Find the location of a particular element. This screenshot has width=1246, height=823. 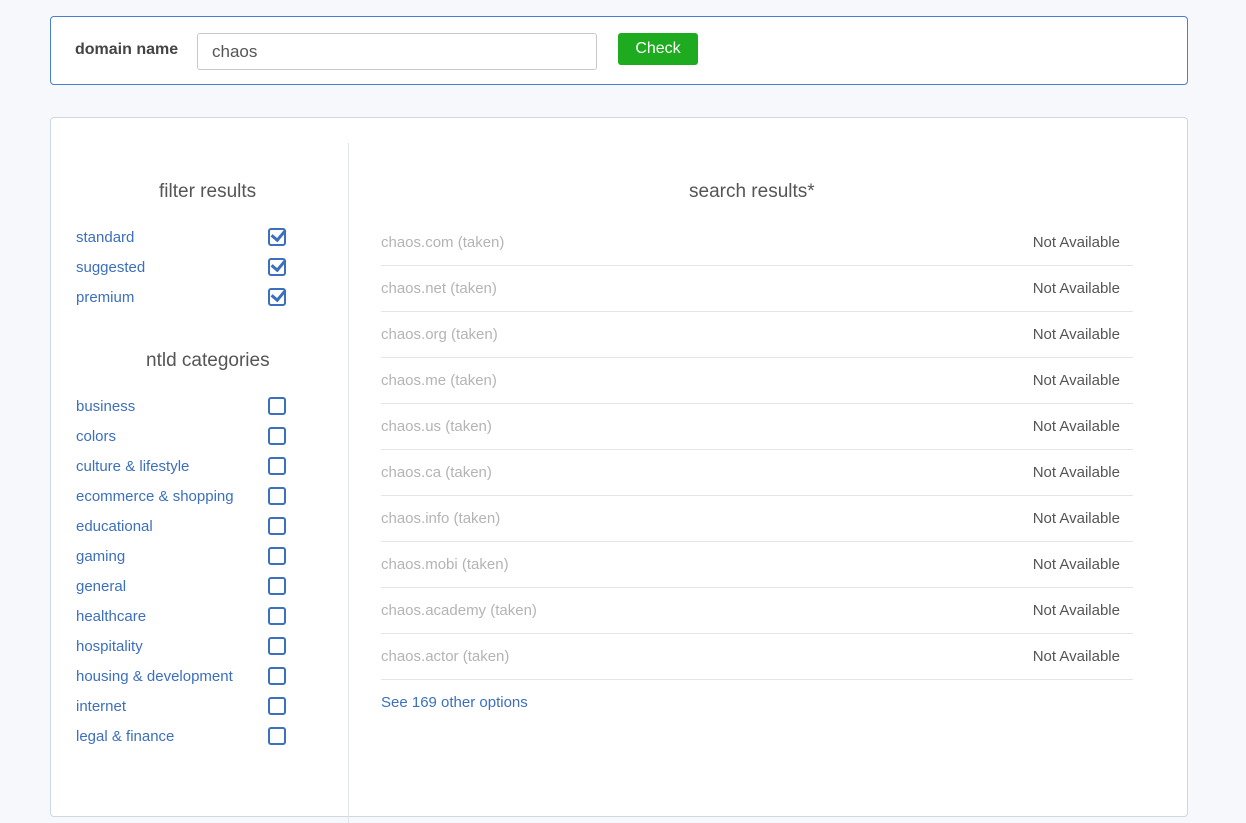

result-domain: chaos.us (taken) is located at coordinates (436, 426).